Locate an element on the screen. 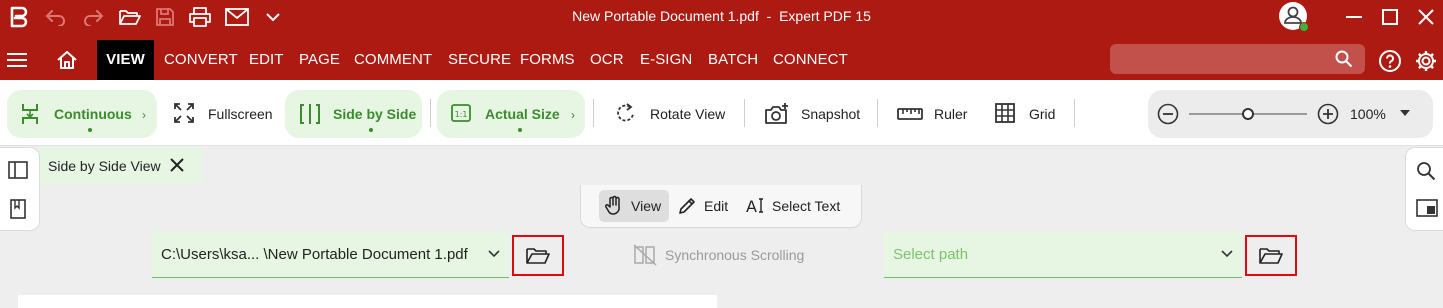 This screenshot has width=1443, height=308. zoom-slider-track is located at coordinates (1248, 114).